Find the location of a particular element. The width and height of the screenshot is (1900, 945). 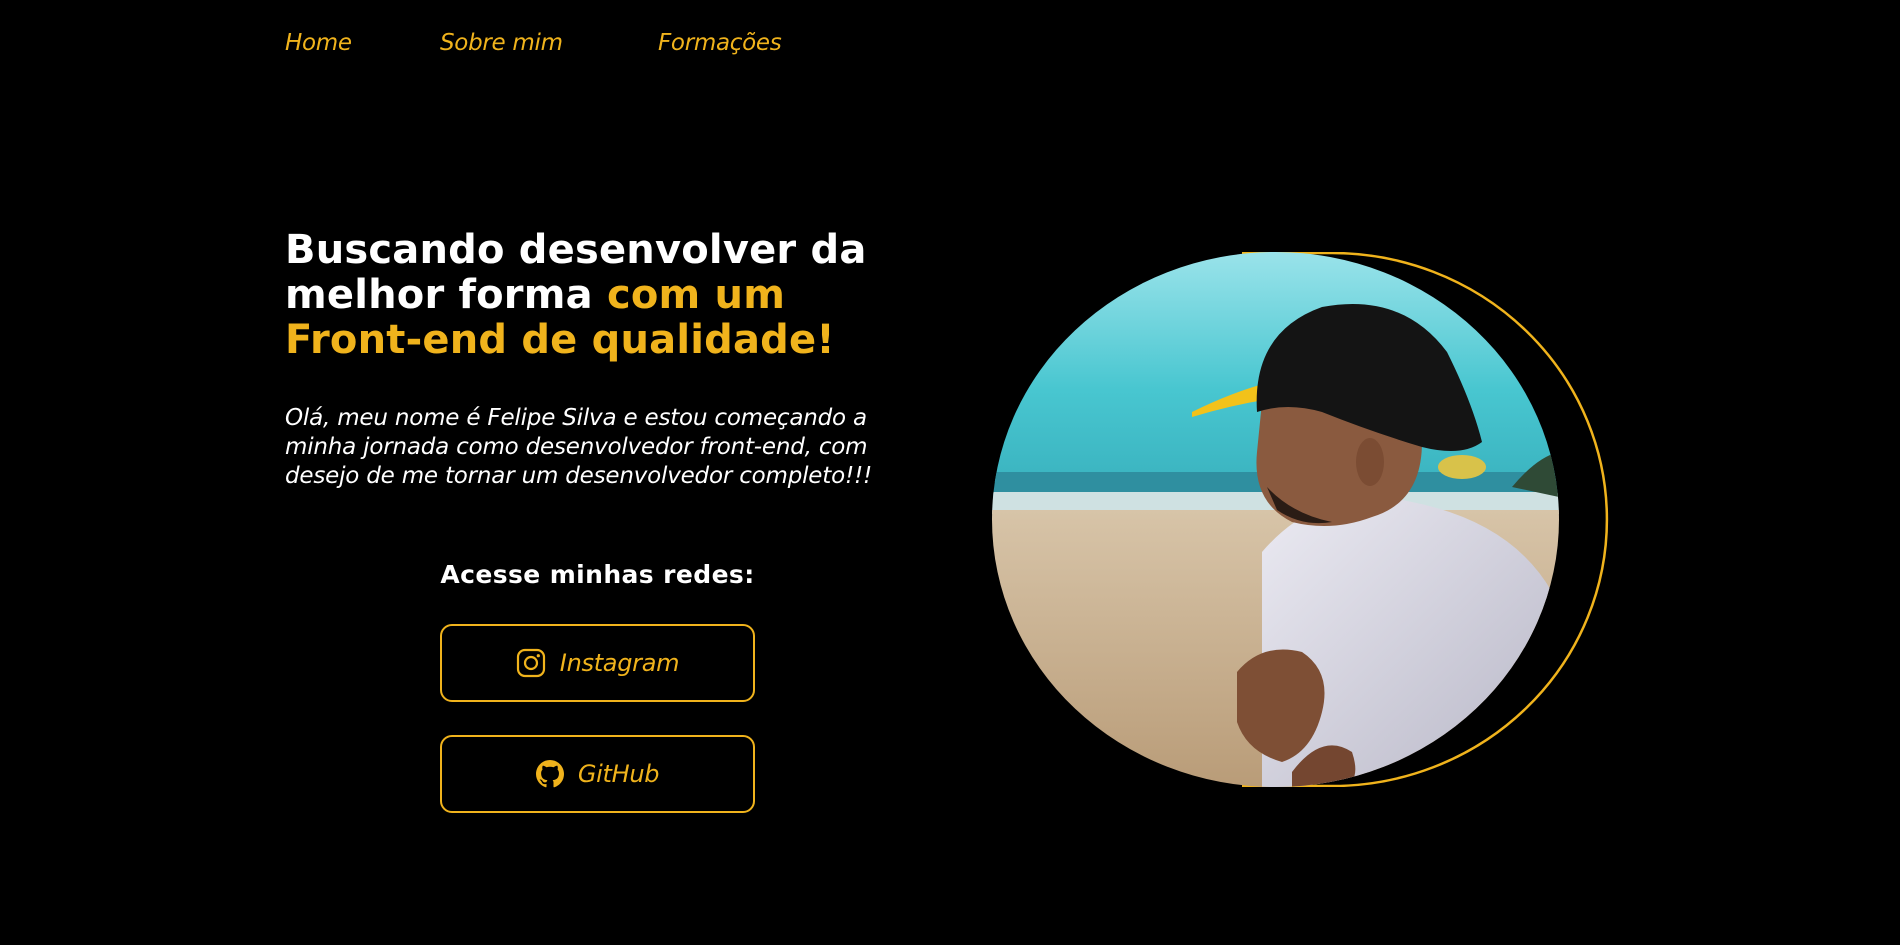

instagram-button: Instagram is located at coordinates (597, 663).